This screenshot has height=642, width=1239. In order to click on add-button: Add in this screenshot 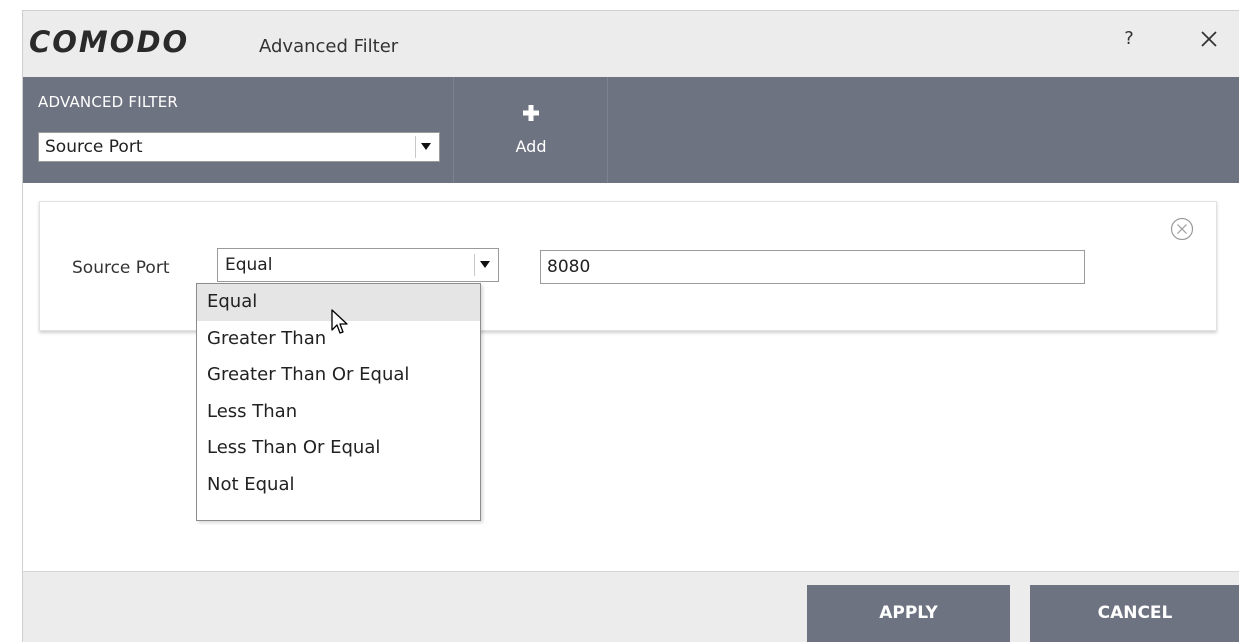, I will do `click(531, 130)`.